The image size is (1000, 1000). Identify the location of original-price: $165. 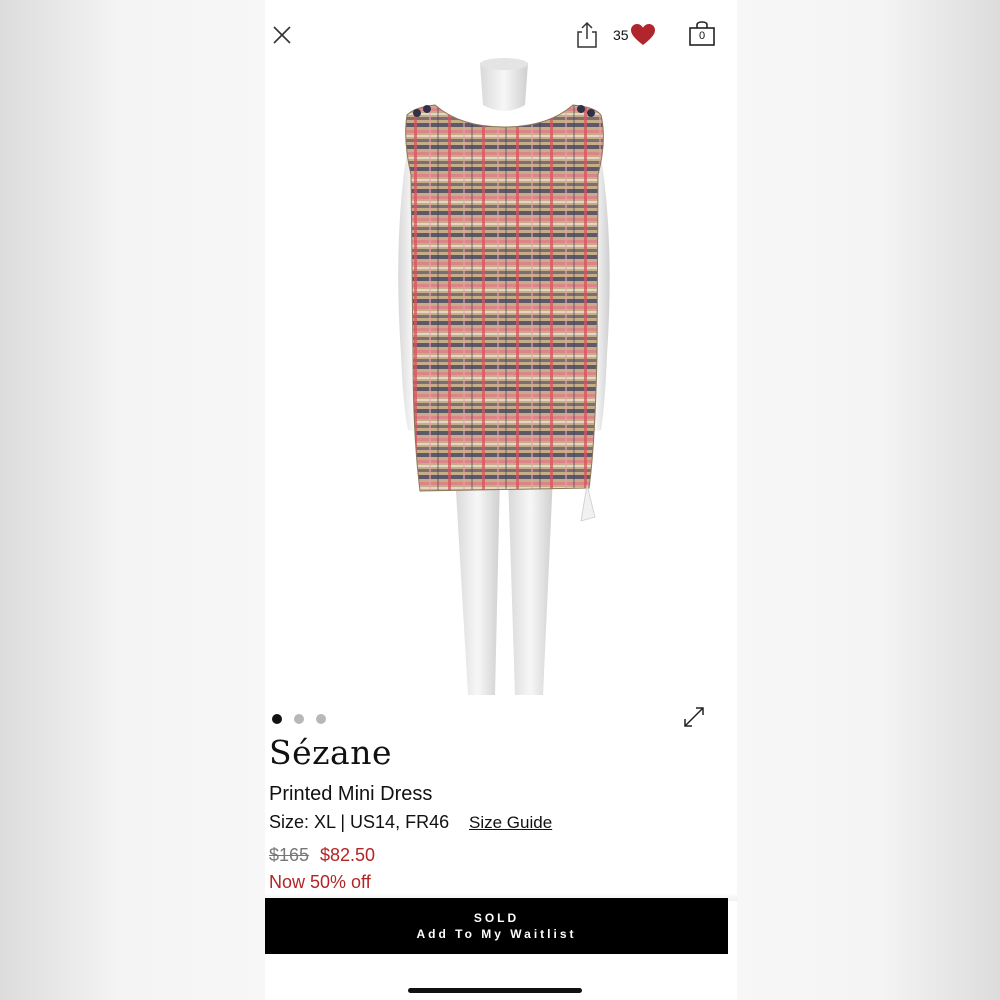
(289, 855).